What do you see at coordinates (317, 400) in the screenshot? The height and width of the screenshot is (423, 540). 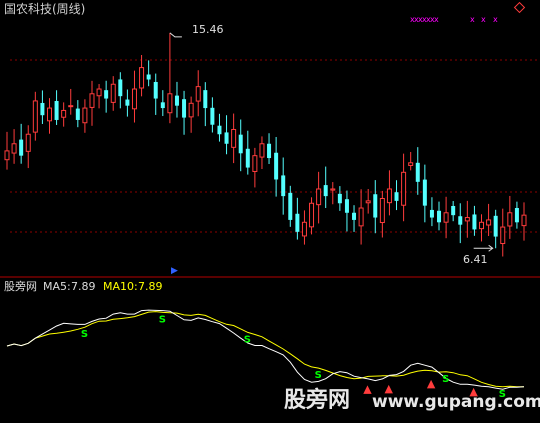 I see `watermark-cn: 股旁网` at bounding box center [317, 400].